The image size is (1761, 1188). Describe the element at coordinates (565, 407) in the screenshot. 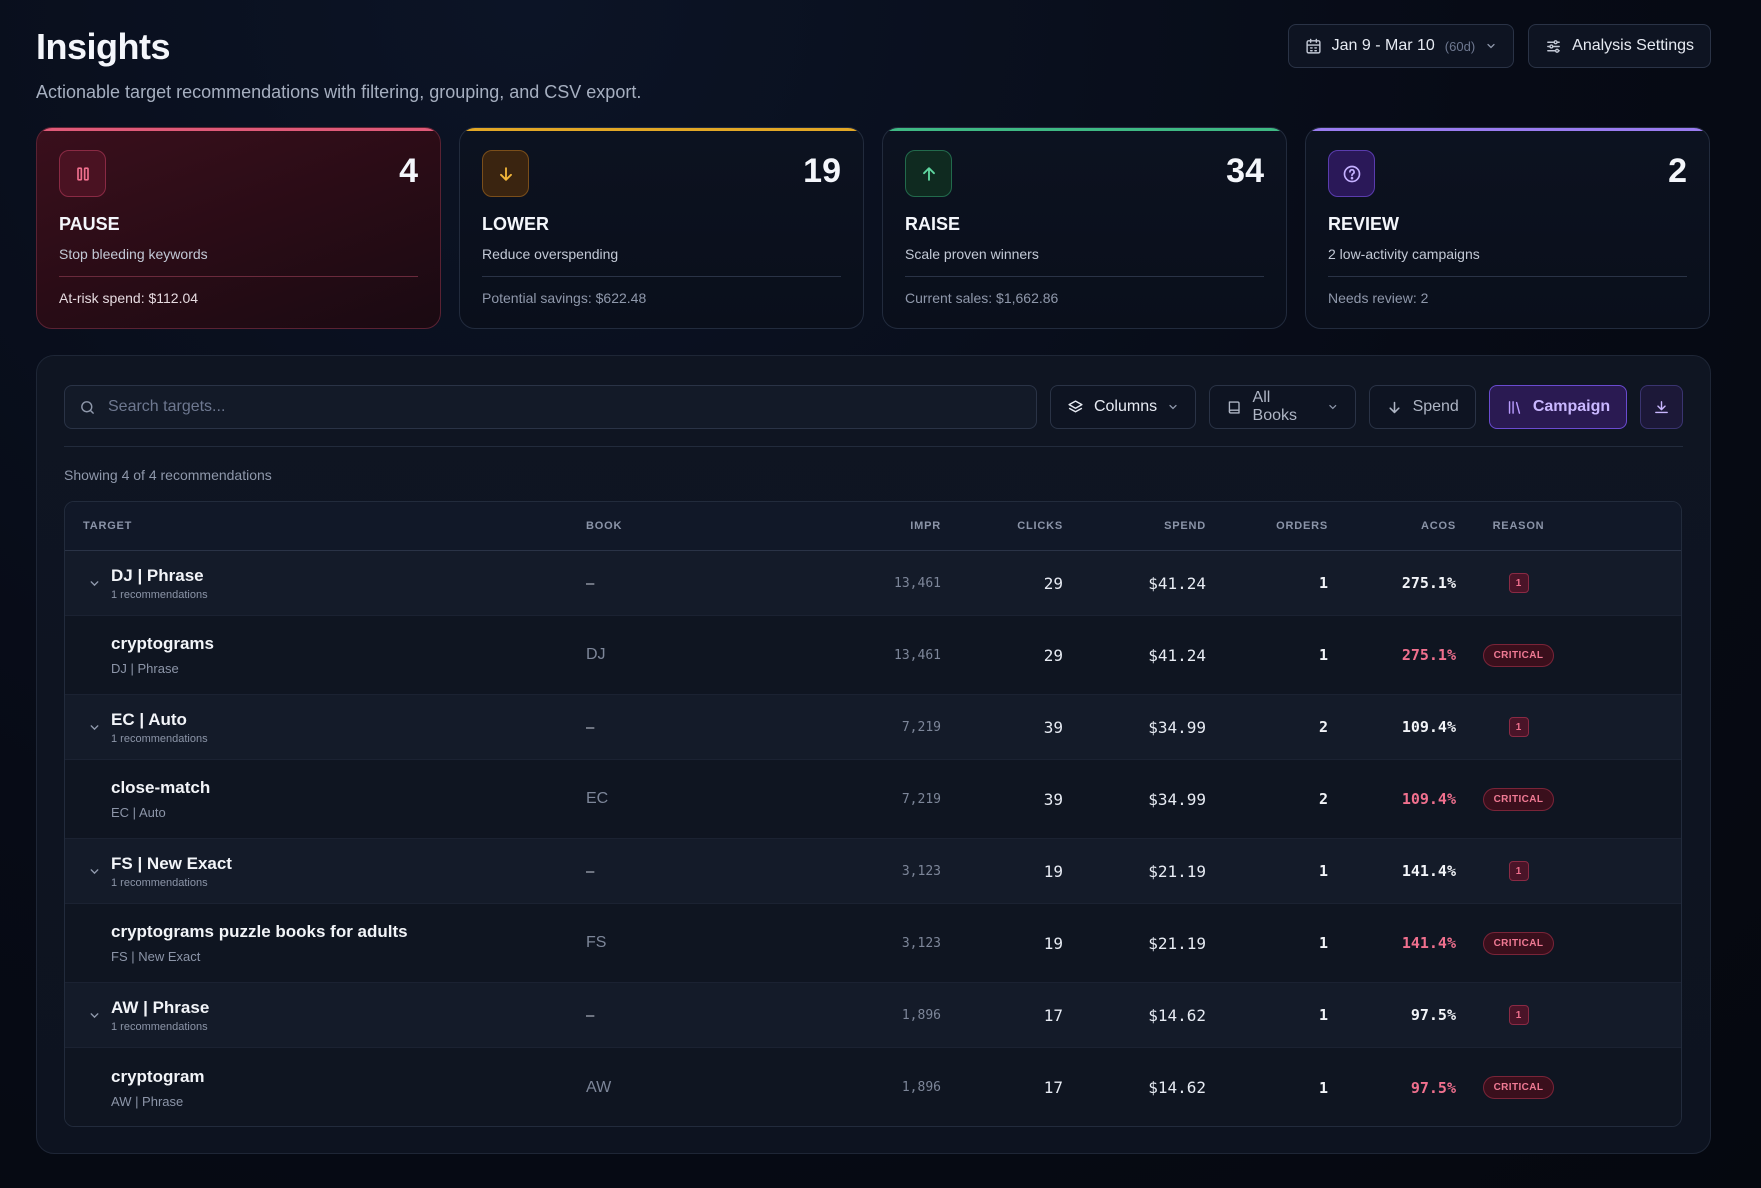

I see `search-input` at that location.